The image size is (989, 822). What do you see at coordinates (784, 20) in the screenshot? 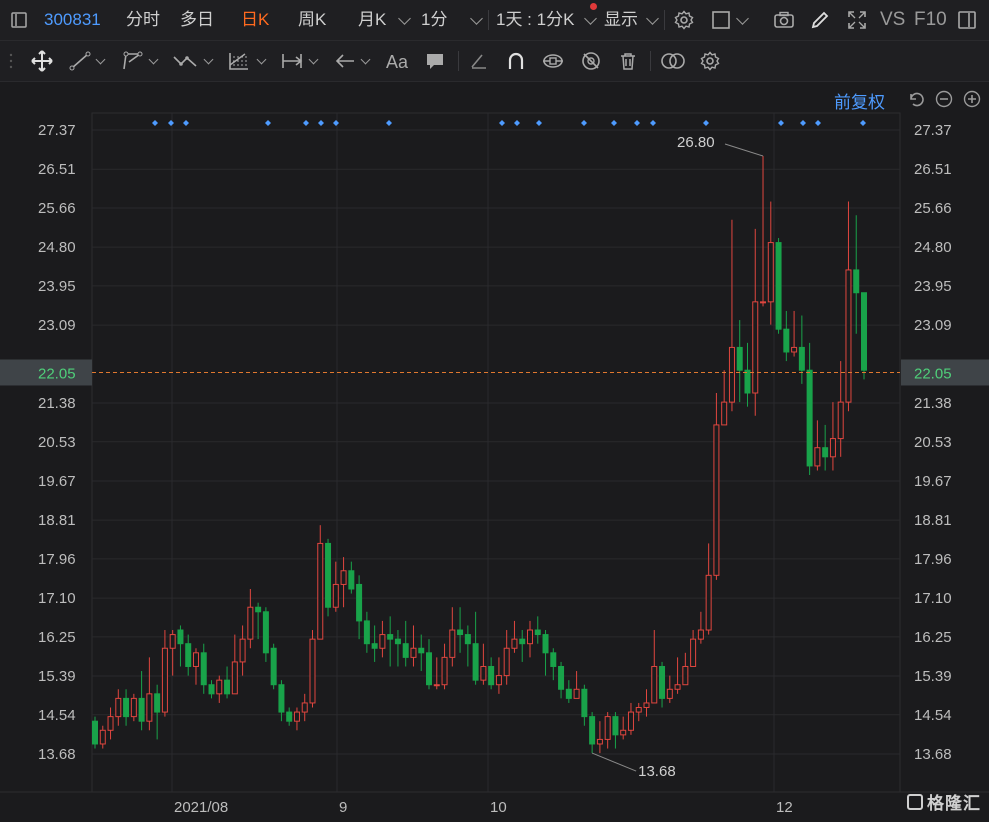
I see `camera-icon` at bounding box center [784, 20].